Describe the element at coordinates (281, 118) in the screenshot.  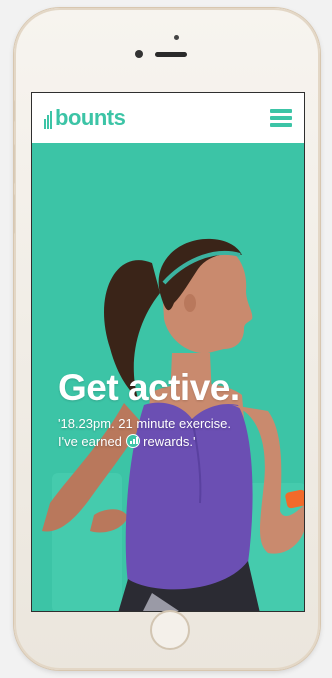
I see `hamburger-menu-icon` at that location.